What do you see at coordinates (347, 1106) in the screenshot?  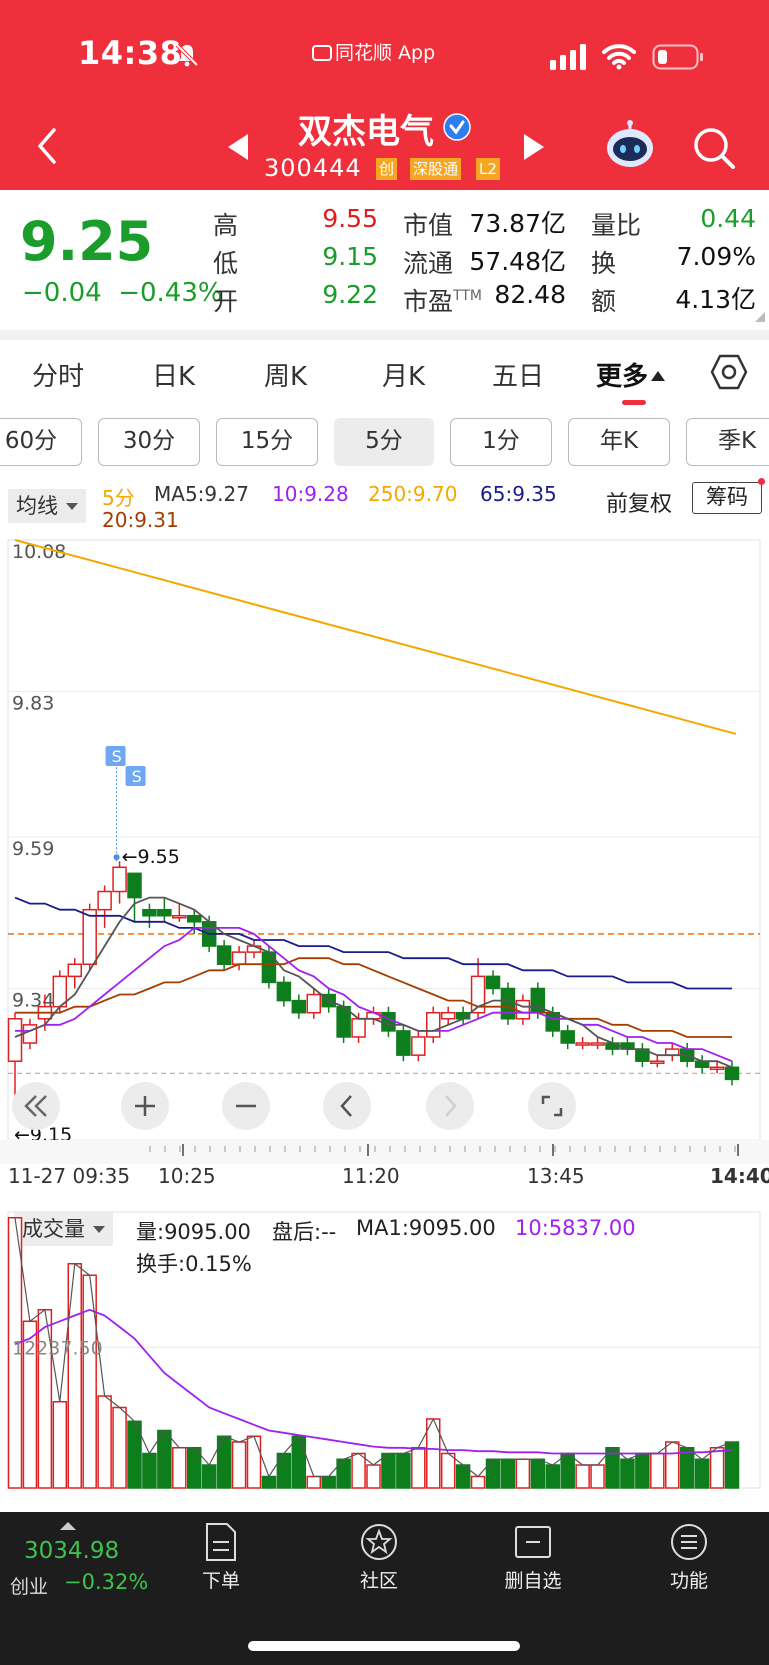 I see `move-left-button` at bounding box center [347, 1106].